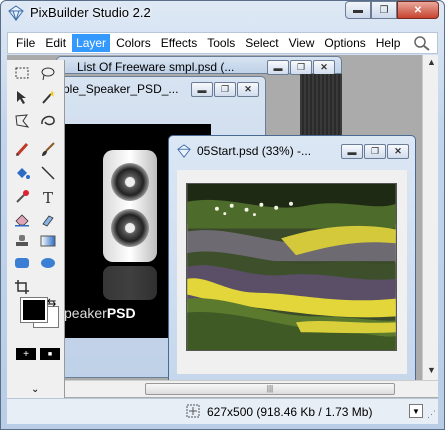  I want to click on status-bar: 627x500 (918.46 Kb / 1.73 Mb) ▼ ⋰, so click(222, 411).